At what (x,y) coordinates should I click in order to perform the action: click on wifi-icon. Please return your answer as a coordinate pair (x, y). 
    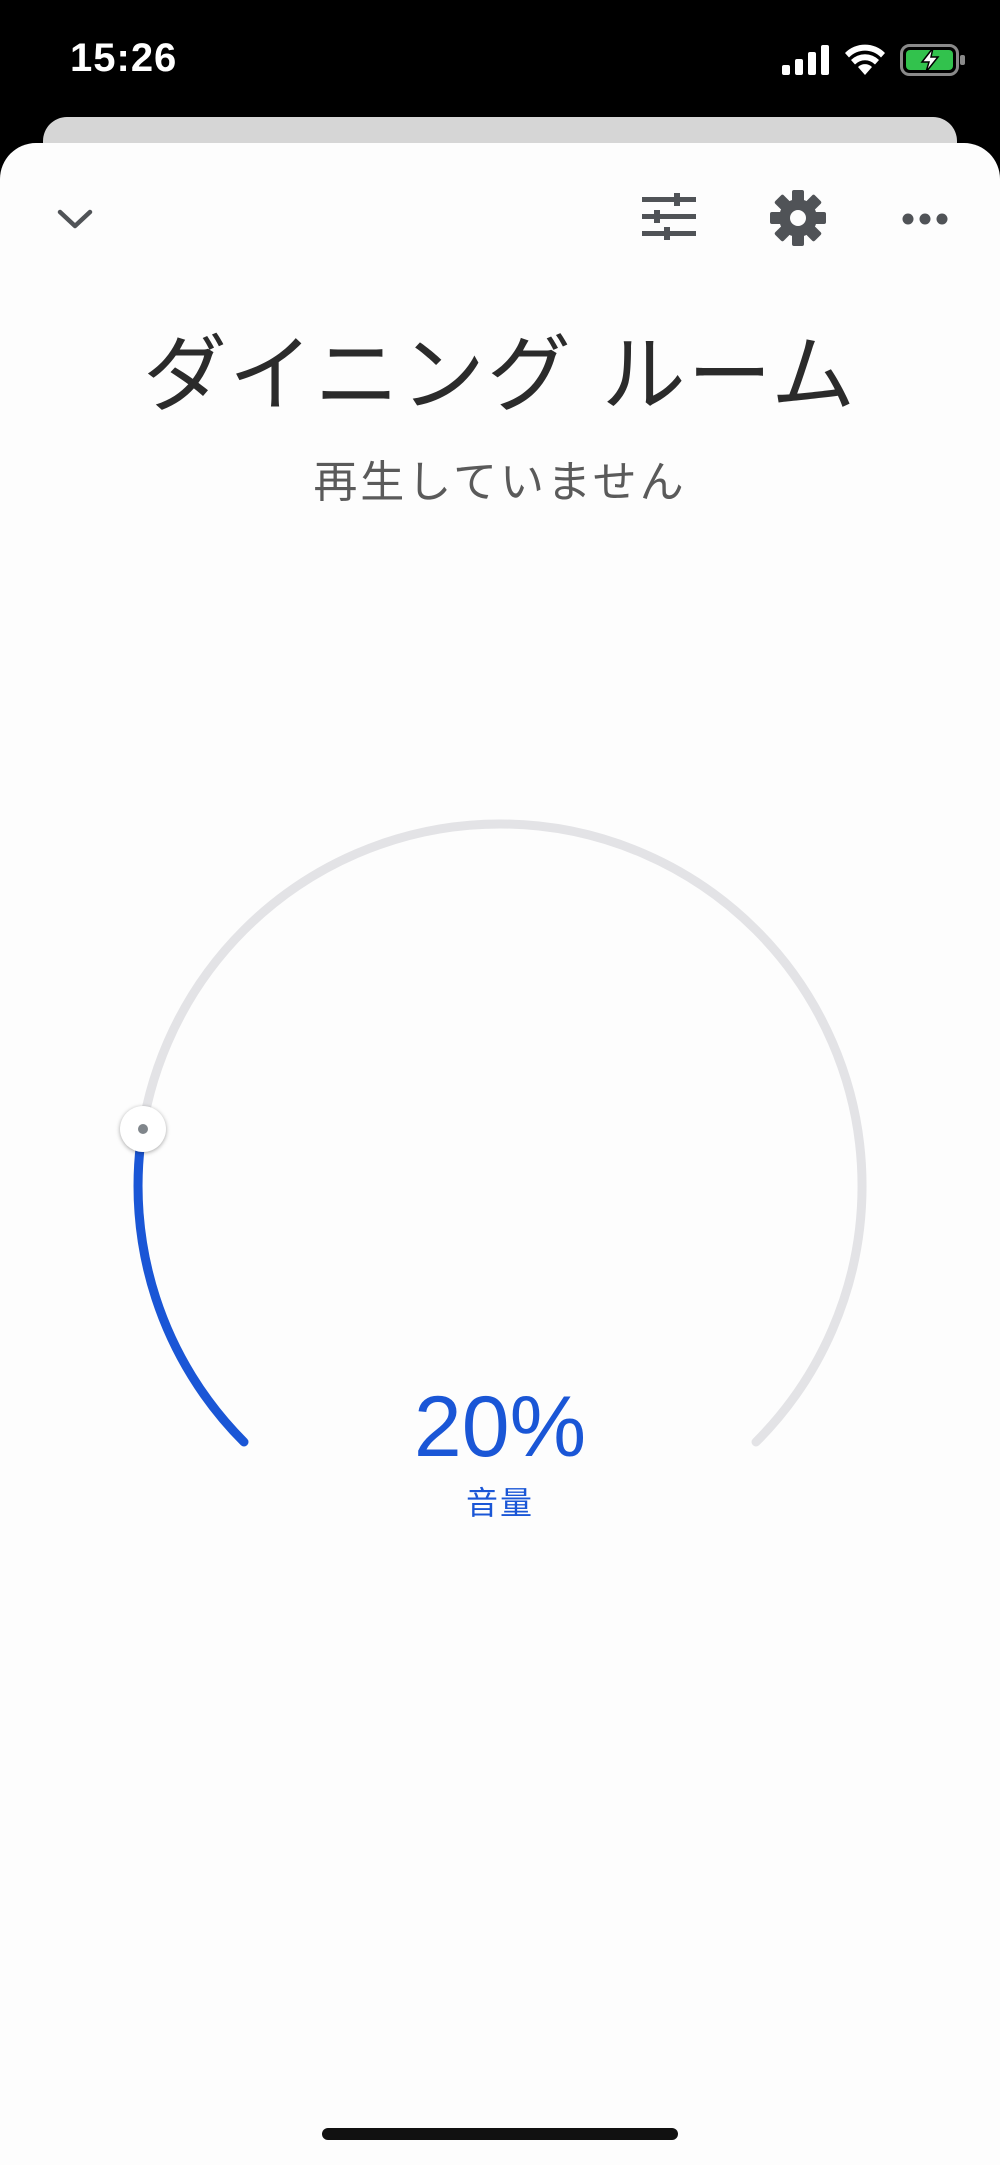
    Looking at the image, I should click on (865, 62).